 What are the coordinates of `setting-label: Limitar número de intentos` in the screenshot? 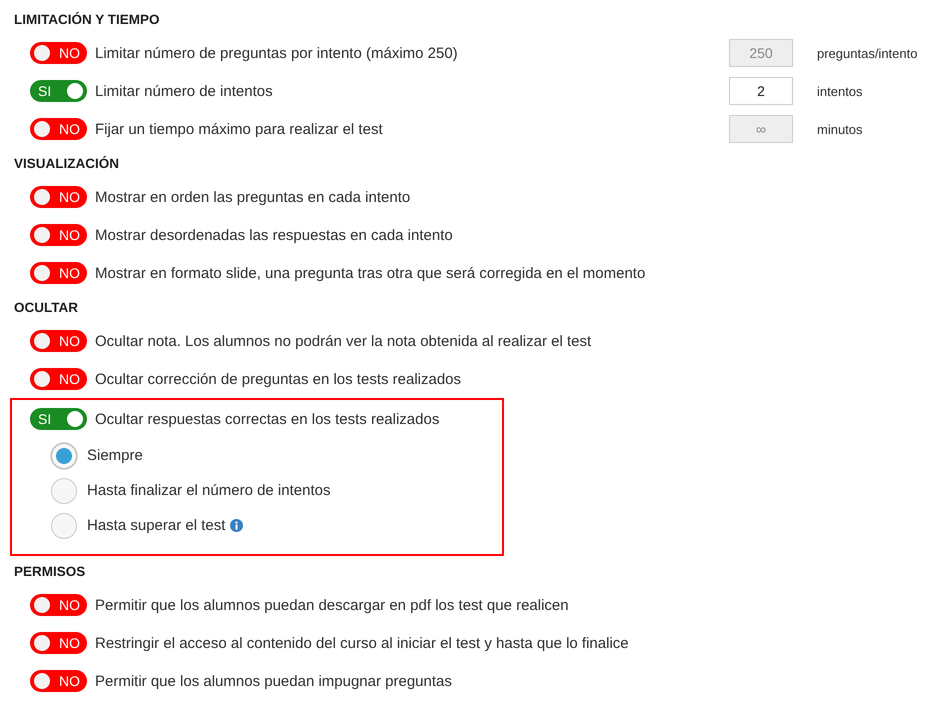 It's located at (184, 91).